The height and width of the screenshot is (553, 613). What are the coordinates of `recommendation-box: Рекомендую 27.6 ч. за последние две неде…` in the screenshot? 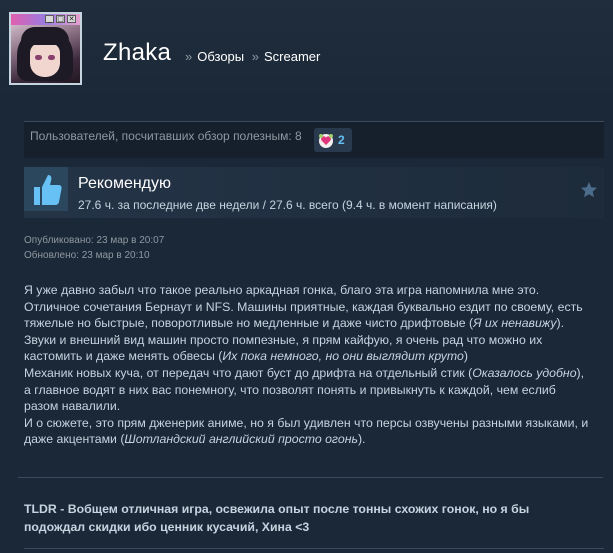 It's located at (314, 192).